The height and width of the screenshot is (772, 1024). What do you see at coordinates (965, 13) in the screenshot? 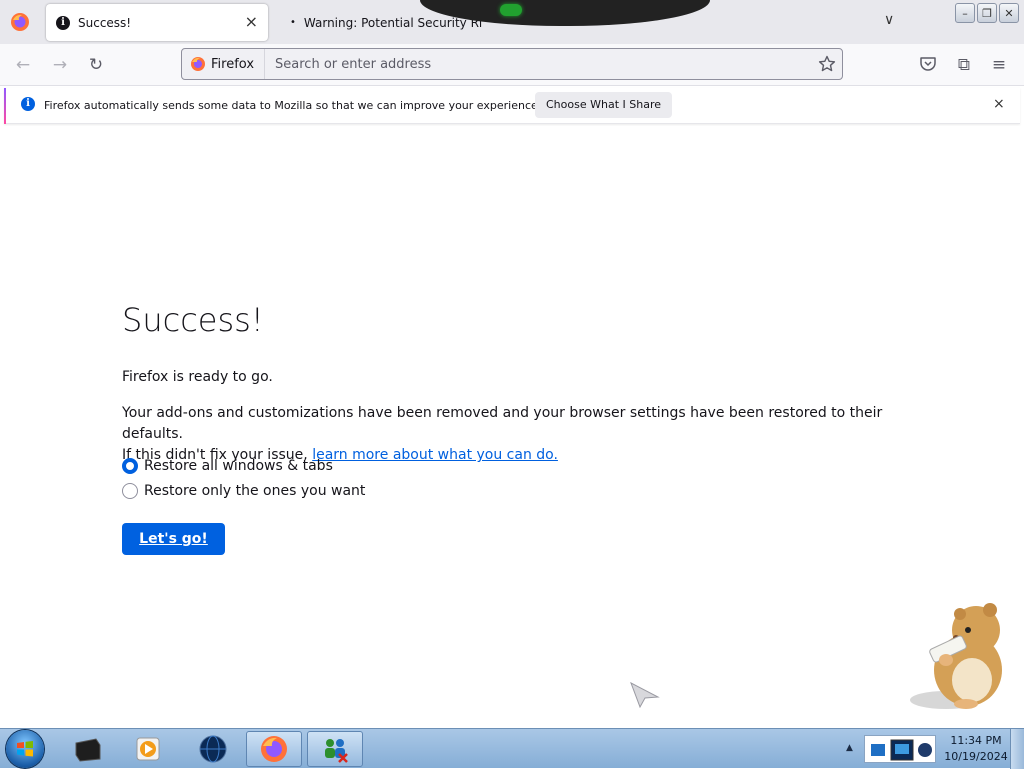
I see `minimize-button: –` at bounding box center [965, 13].